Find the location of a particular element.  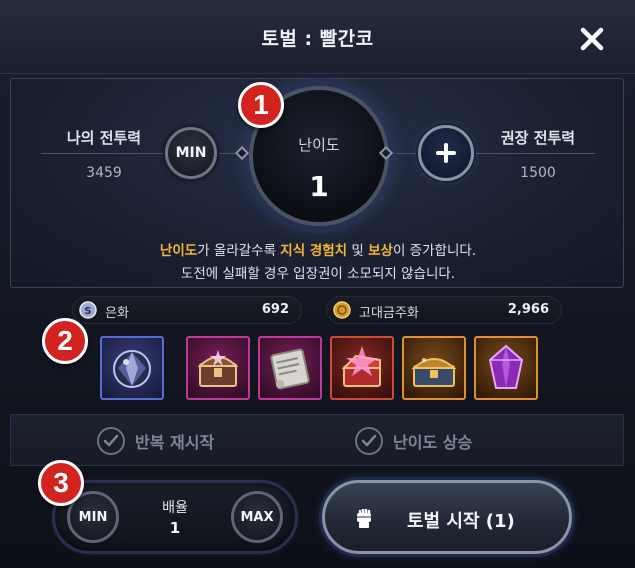

info-text: 가 올라갈수록 is located at coordinates (239, 251).